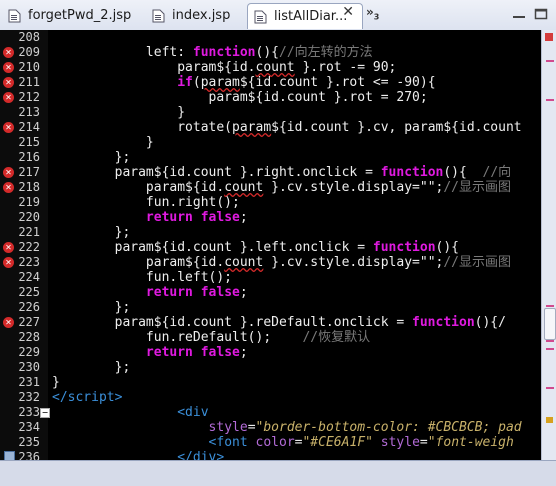 The width and height of the screenshot is (556, 486). Describe the element at coordinates (550, 324) in the screenshot. I see `scrollbar-thumb` at that location.